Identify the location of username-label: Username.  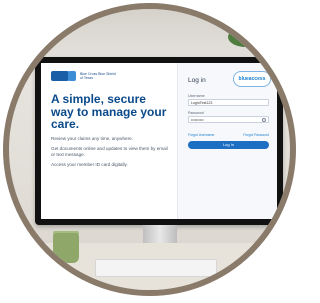
(196, 96).